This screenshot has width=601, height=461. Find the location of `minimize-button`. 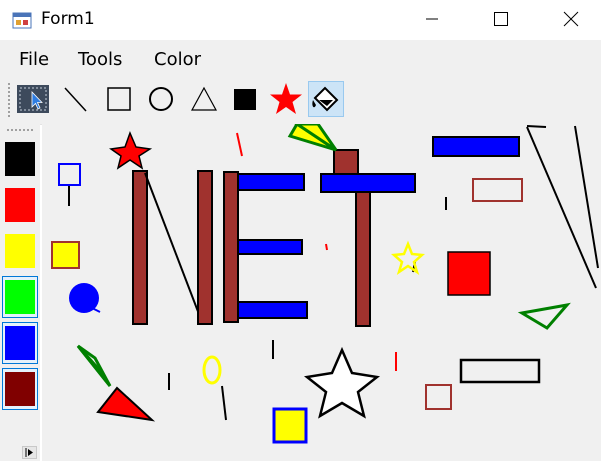

minimize-button is located at coordinates (432, 19).